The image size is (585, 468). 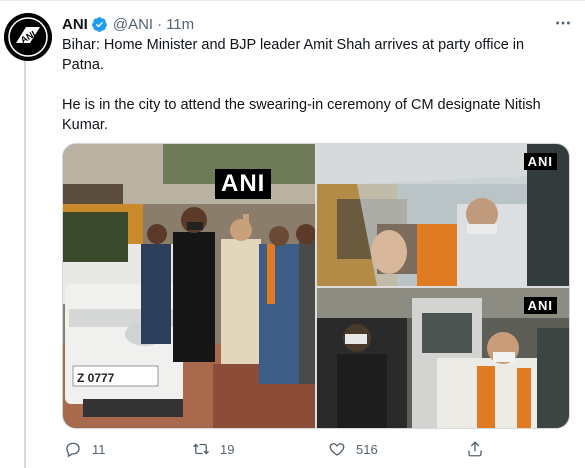 I want to click on share-icon, so click(x=475, y=449).